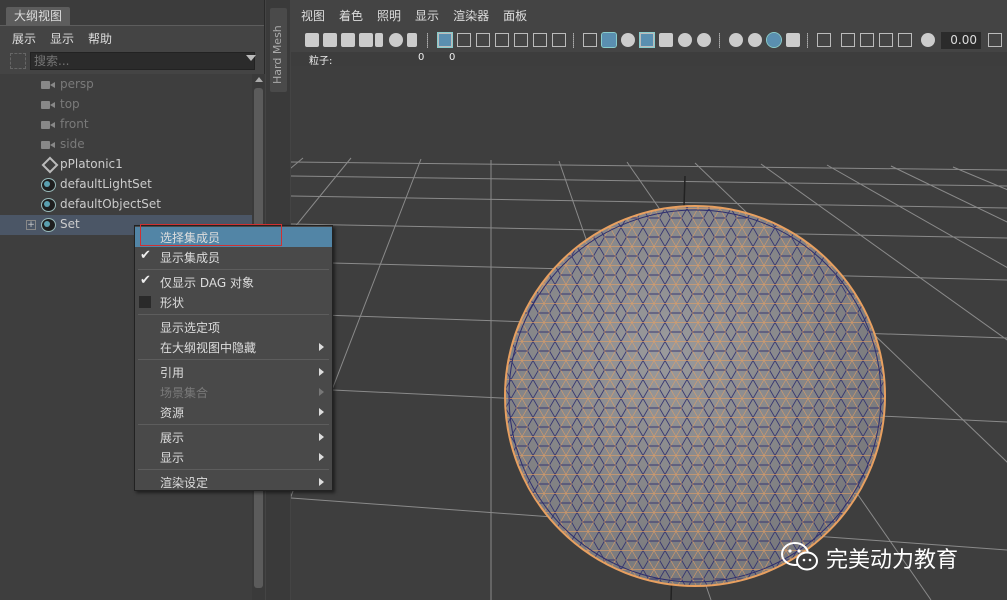 The image size is (1007, 600). I want to click on camera-attributes-icon, so click(330, 40).